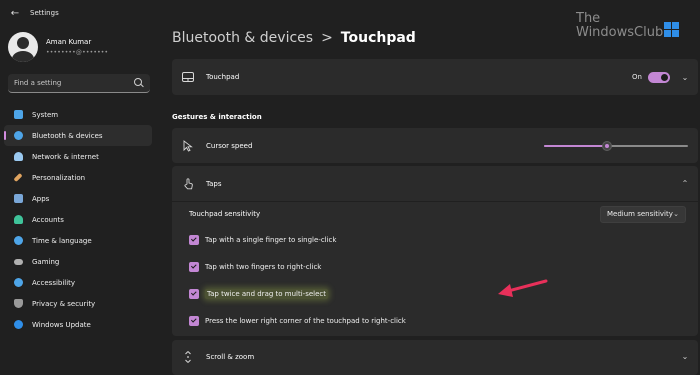  I want to click on sidebar-item-apps: Apps, so click(78, 198).